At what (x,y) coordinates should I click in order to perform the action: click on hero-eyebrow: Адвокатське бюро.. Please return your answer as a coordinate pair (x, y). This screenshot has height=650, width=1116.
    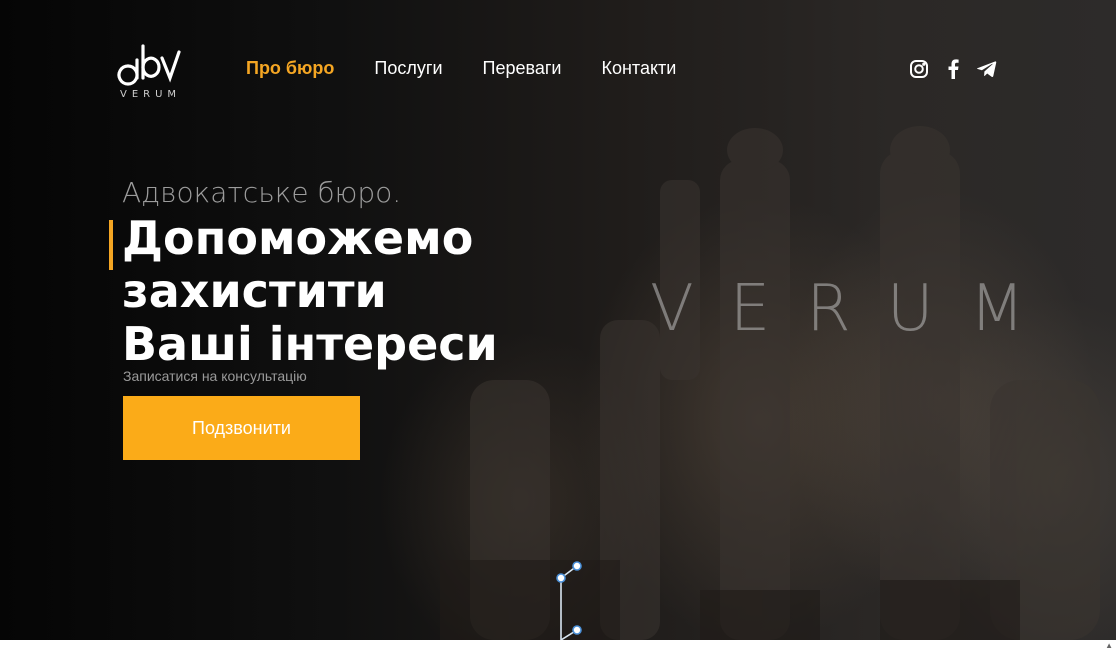
    Looking at the image, I should click on (262, 192).